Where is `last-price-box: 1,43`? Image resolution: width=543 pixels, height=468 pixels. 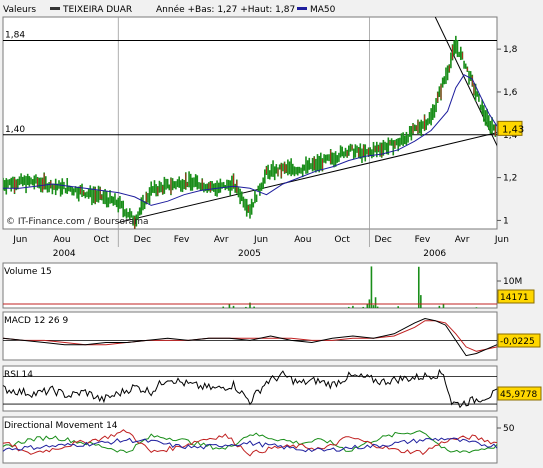 last-price-box: 1,43 is located at coordinates (510, 128).